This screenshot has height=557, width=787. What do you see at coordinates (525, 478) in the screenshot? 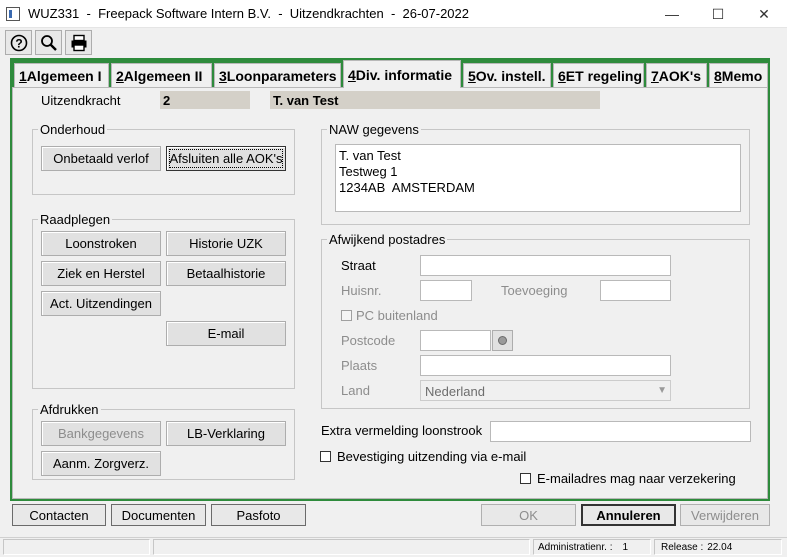
I see `emailadres-verzekering-checkbox` at bounding box center [525, 478].